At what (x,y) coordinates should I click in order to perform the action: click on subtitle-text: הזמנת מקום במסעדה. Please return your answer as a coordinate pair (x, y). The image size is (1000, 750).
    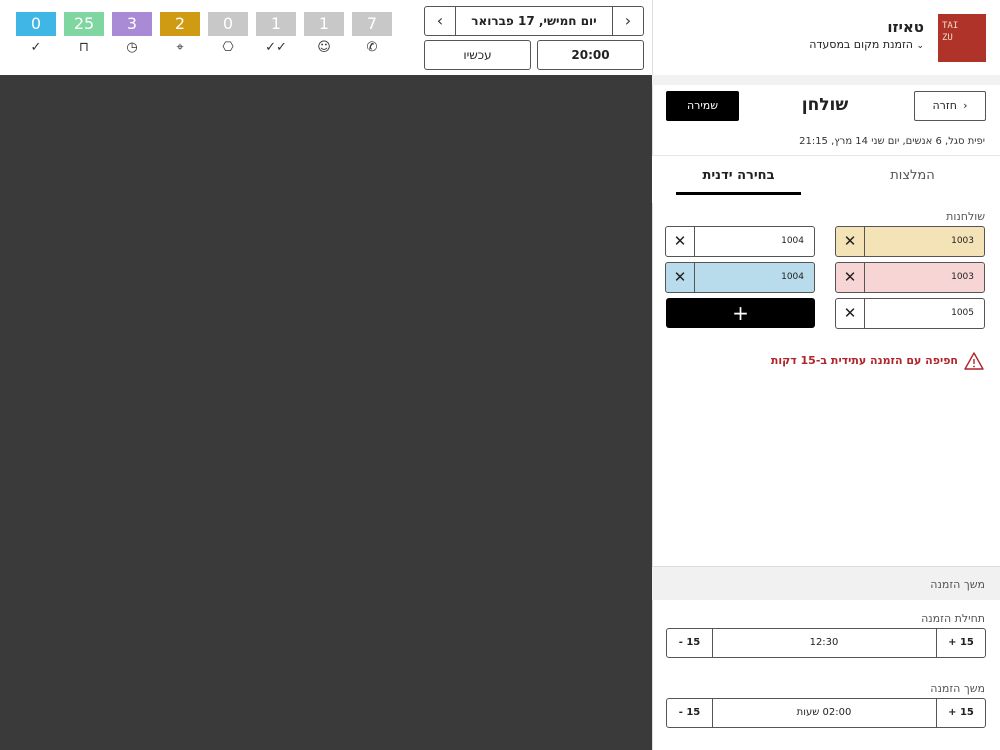
    Looking at the image, I should click on (861, 44).